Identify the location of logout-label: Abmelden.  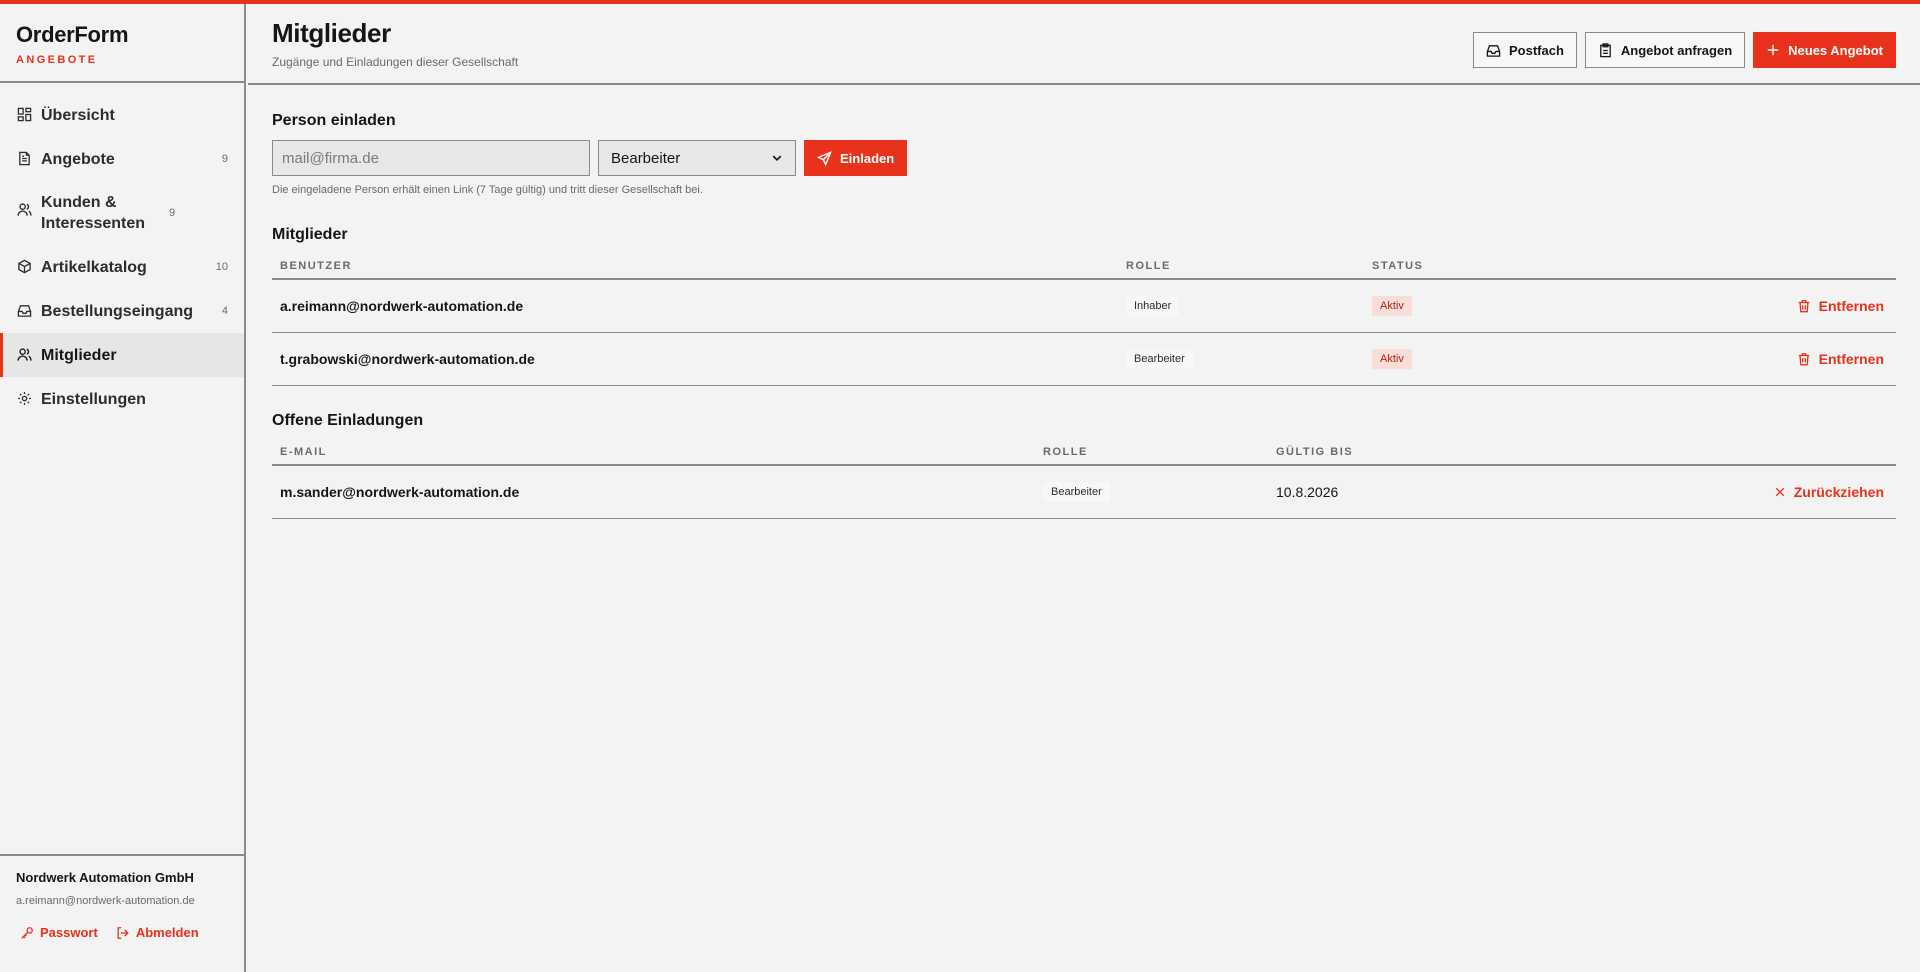
(167, 932).